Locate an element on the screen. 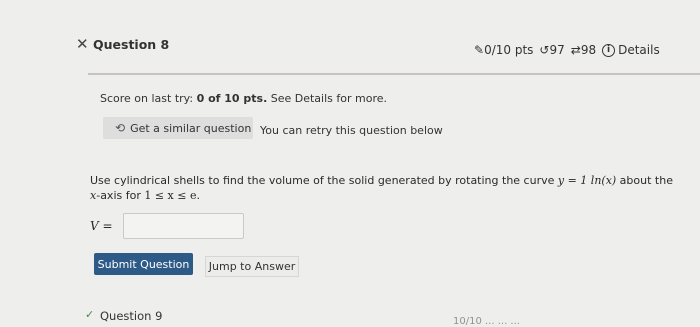 This screenshot has width=700, height=327. info-icon: i is located at coordinates (609, 50).